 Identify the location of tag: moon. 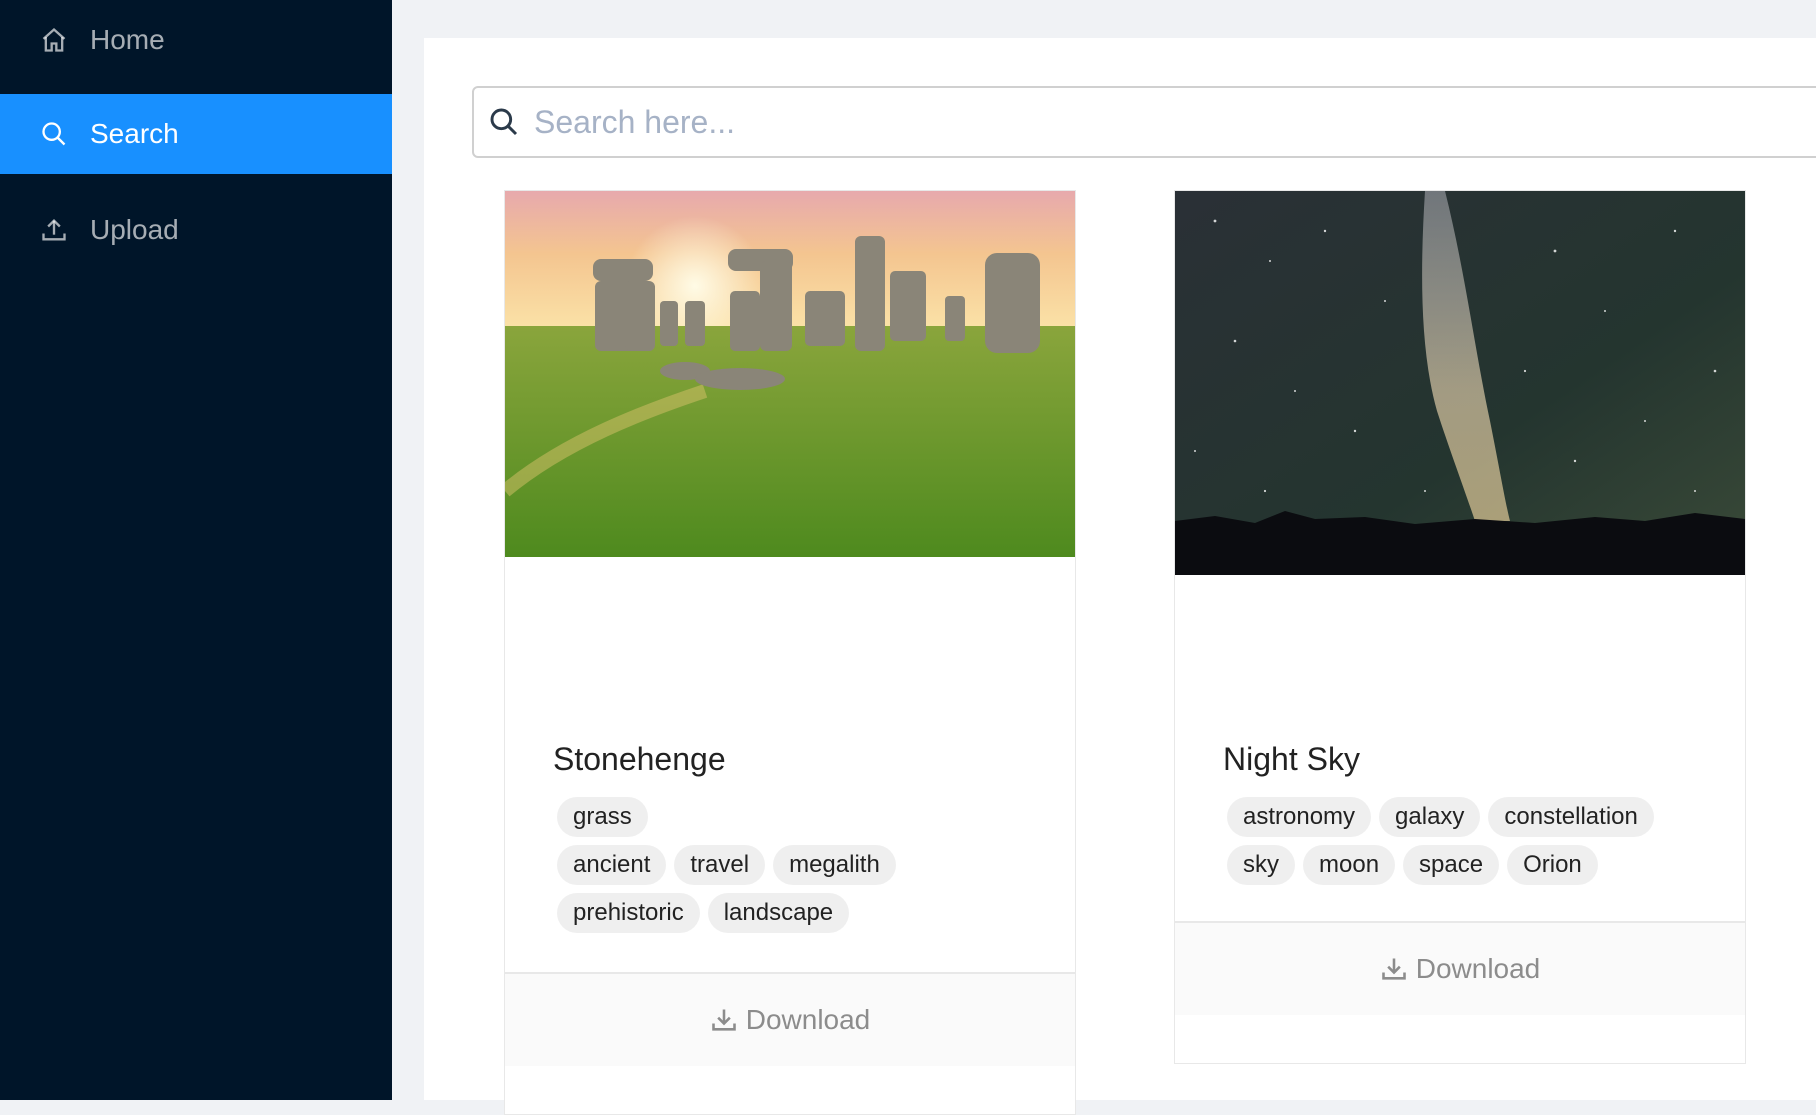
(1349, 865).